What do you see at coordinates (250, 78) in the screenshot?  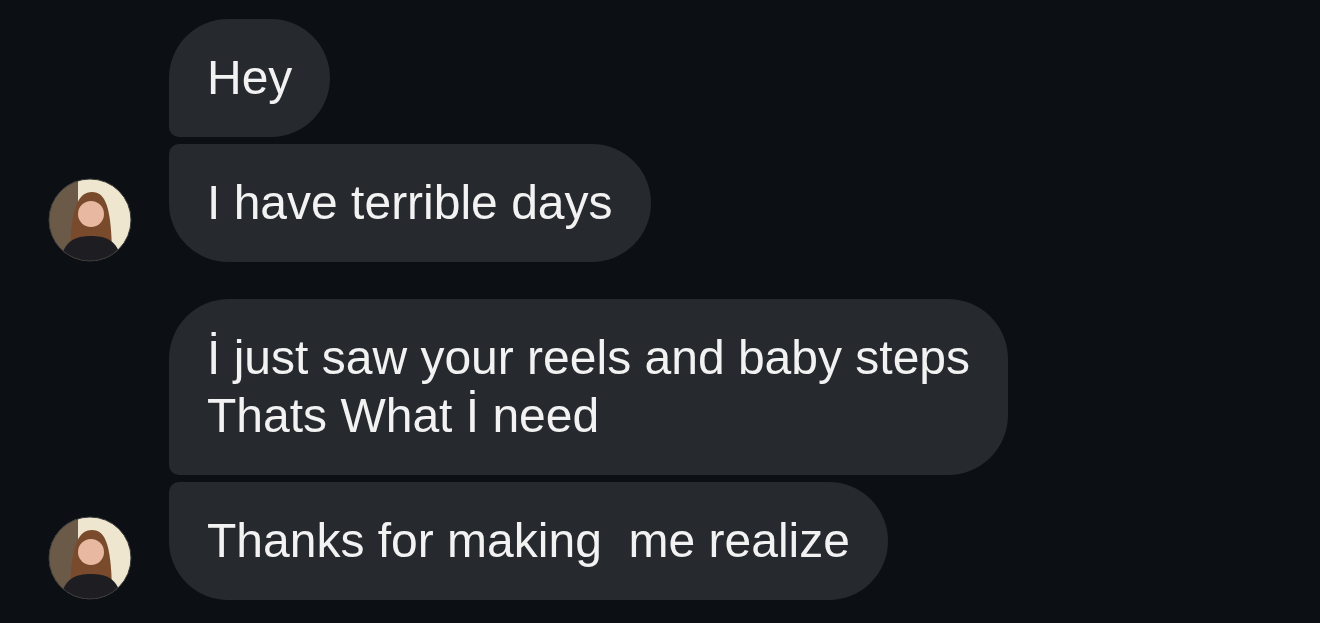 I see `message-bubble: Hey` at bounding box center [250, 78].